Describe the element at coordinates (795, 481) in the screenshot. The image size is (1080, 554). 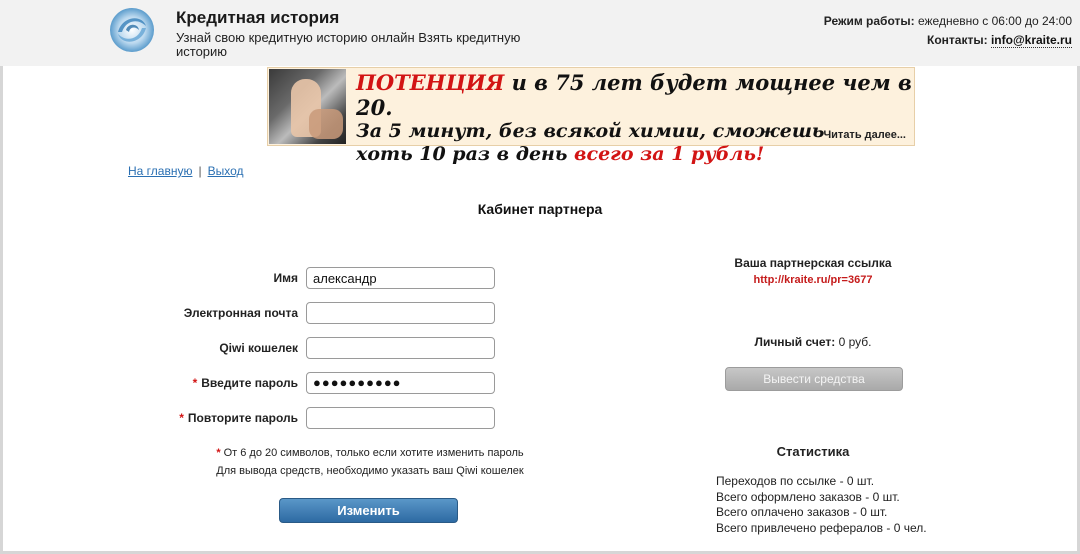
I see `stats-item: Переходов по ссылке - 0 шт.` at that location.